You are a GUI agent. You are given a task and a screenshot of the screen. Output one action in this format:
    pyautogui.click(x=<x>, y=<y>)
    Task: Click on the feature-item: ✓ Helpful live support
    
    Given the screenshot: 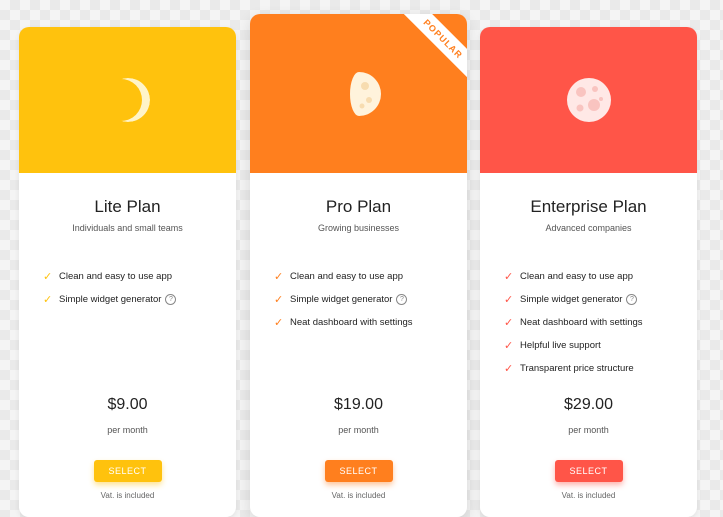 What is the action you would take?
    pyautogui.click(x=595, y=345)
    